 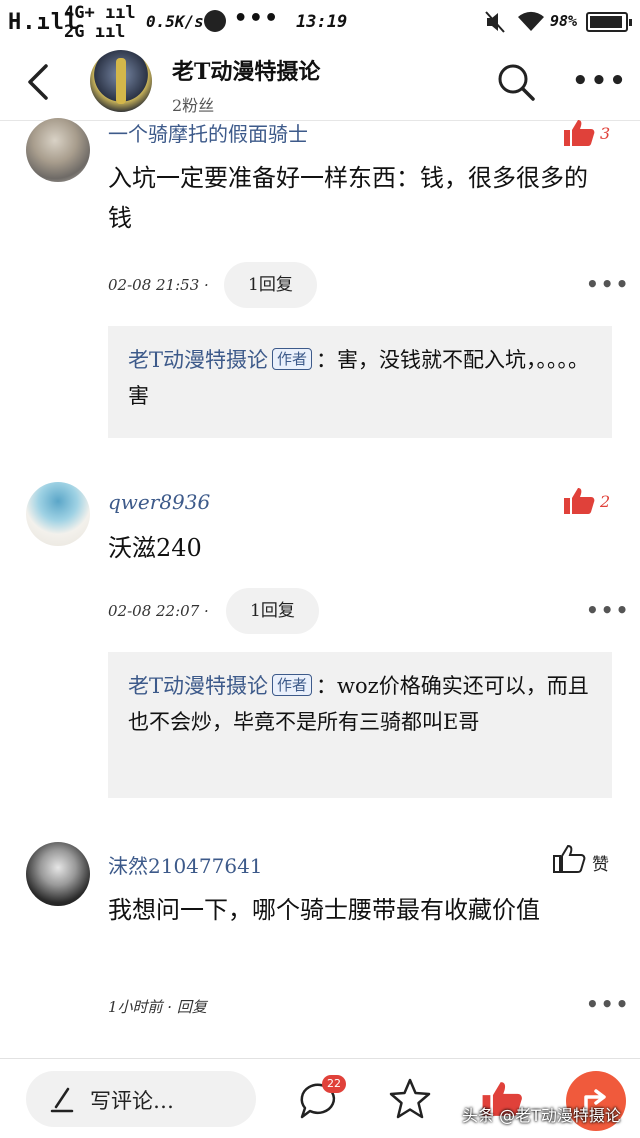 What do you see at coordinates (159, 502) in the screenshot?
I see `commenter-name: qwer8936` at bounding box center [159, 502].